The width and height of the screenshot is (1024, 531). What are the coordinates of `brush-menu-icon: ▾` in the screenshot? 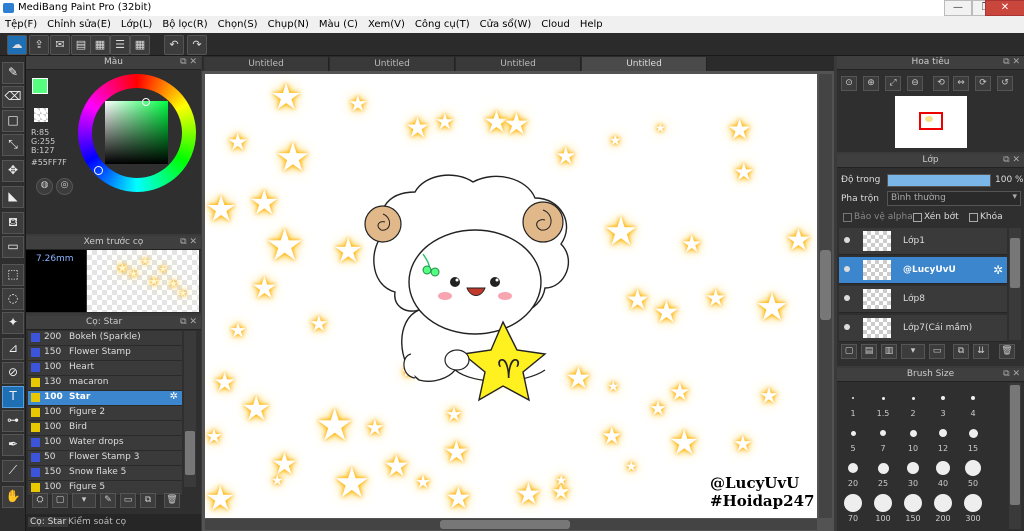 It's located at (84, 500).